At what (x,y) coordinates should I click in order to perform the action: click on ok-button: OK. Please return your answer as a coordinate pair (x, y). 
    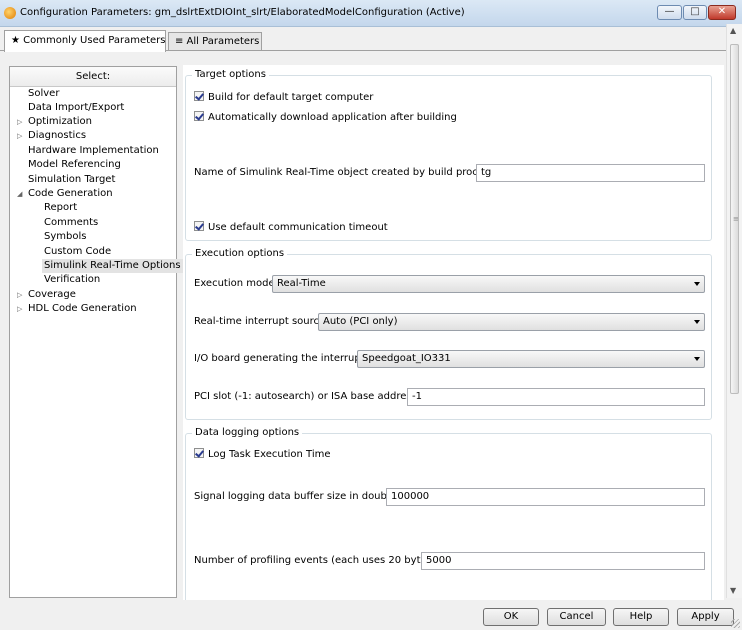
    Looking at the image, I should click on (511, 617).